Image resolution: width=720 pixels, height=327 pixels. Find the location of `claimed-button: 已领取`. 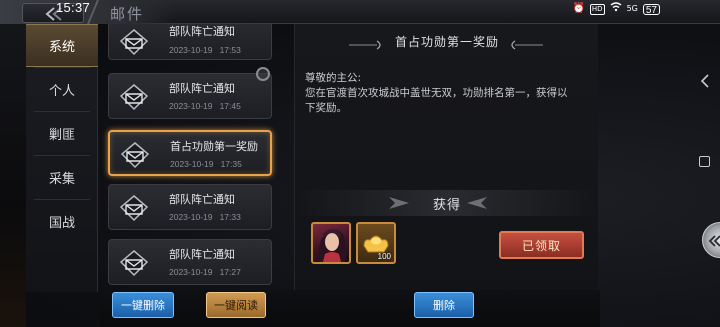

claimed-button: 已领取 is located at coordinates (541, 245).